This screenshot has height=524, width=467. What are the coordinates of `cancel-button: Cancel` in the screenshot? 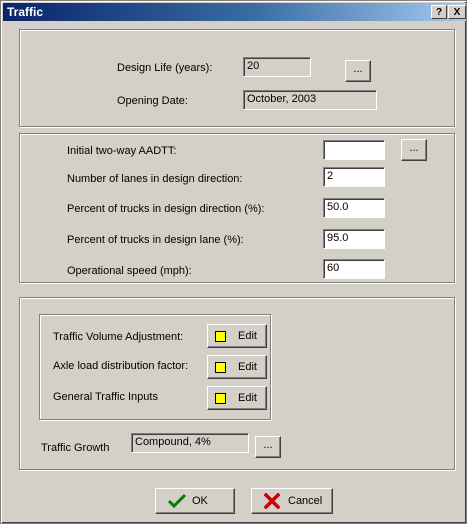 It's located at (292, 501).